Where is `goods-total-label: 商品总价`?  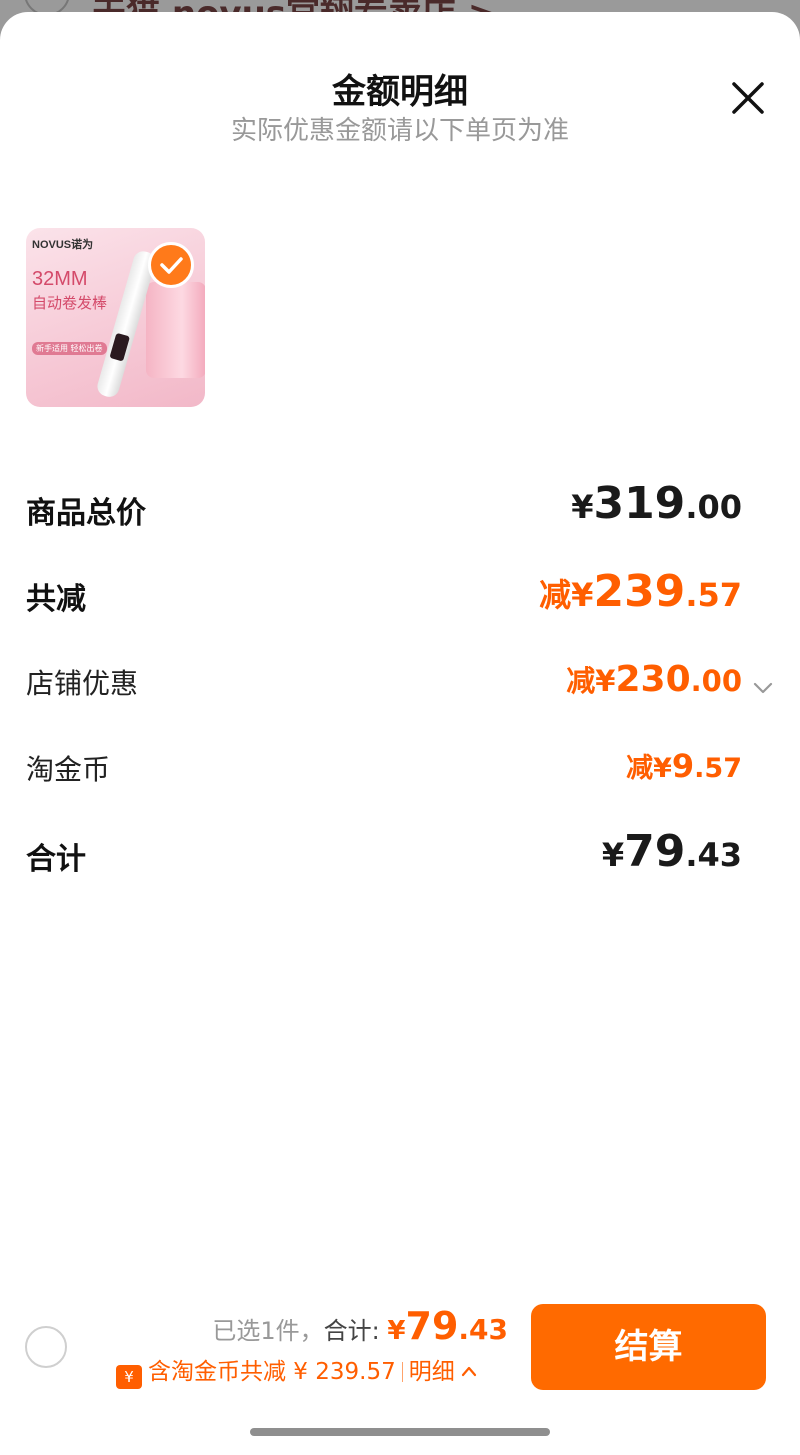
goods-total-label: 商品总价 is located at coordinates (86, 513).